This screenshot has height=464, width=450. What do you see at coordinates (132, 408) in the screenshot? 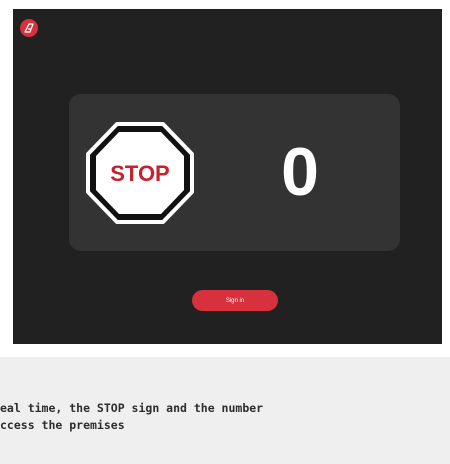
I see `caption-line-1: eal time, the STOP sign and the number` at bounding box center [132, 408].